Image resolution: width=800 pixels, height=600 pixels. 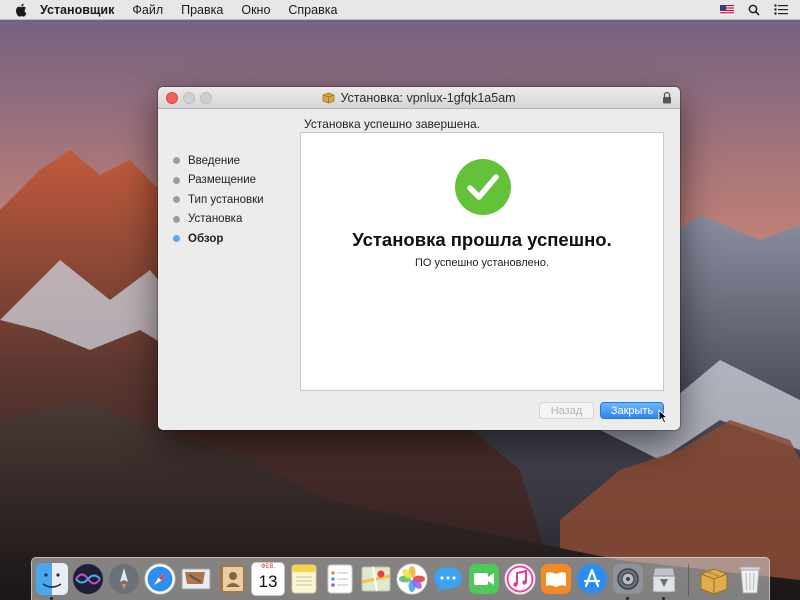 What do you see at coordinates (304, 579) in the screenshot?
I see `notes-icon` at bounding box center [304, 579].